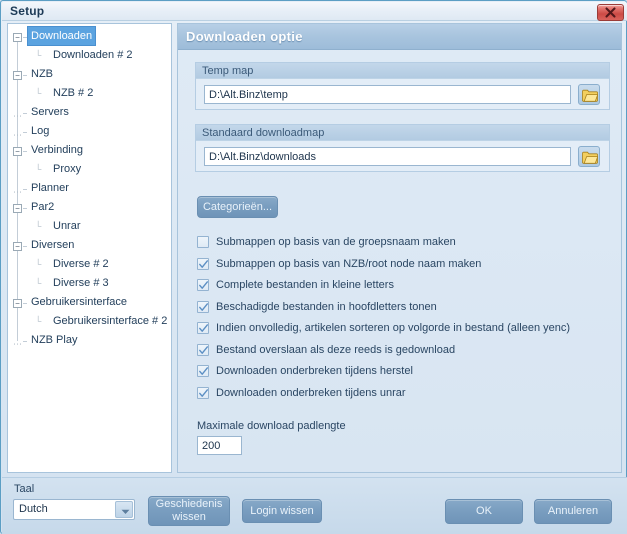 Image resolution: width=627 pixels, height=534 pixels. I want to click on sidebar-item-label: Servers, so click(50, 112).